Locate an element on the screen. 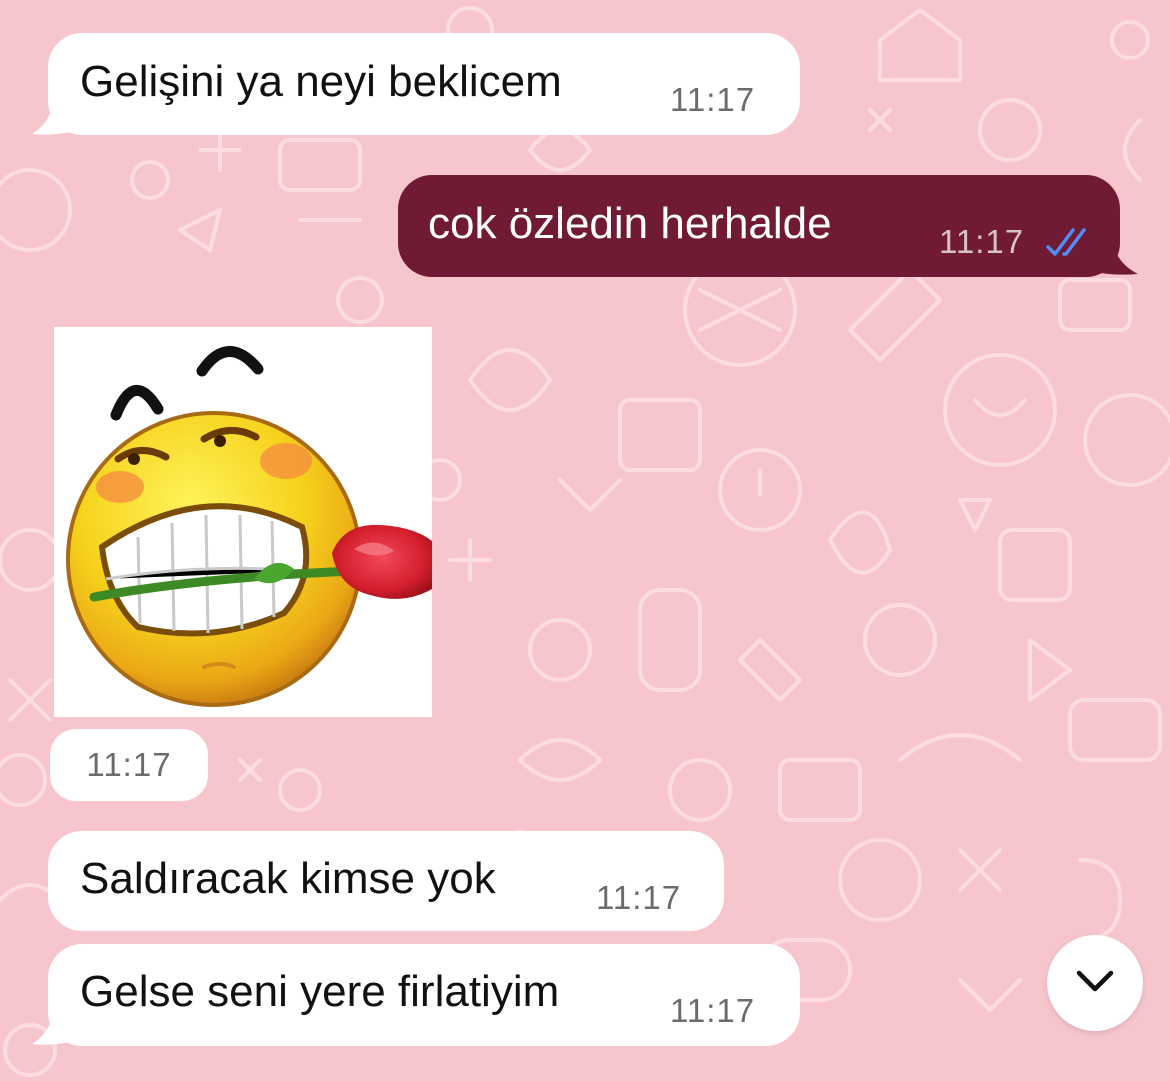 The width and height of the screenshot is (1170, 1081). message-text: Gelişini ya neyi beklicem is located at coordinates (321, 81).